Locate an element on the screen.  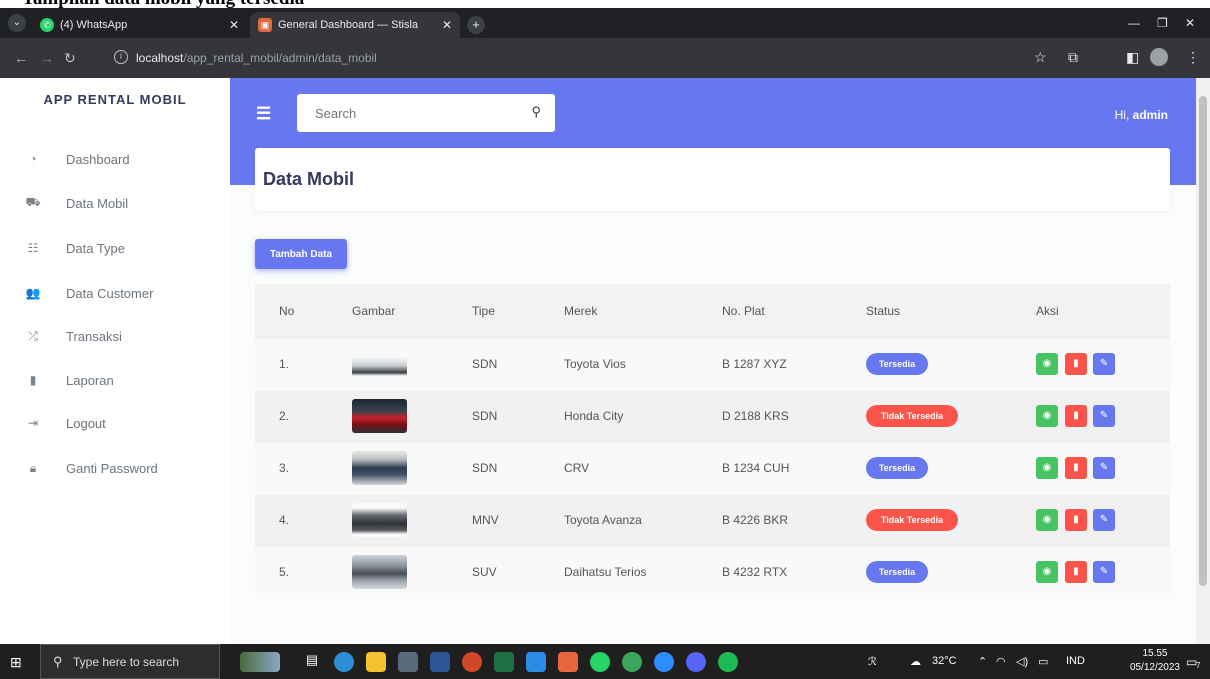
stisla-icon: ▣ is located at coordinates (265, 25).